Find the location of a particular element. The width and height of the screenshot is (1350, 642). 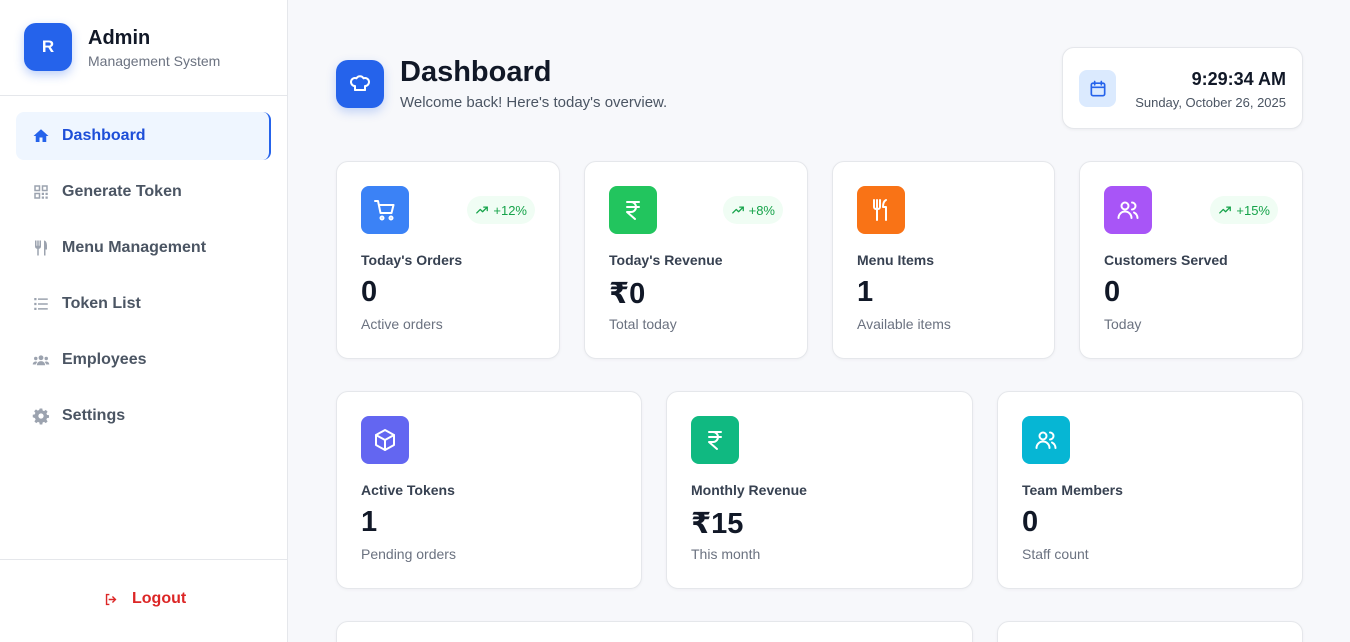

page-subtitle: Welcome back! Here's today's overview. is located at coordinates (534, 102).